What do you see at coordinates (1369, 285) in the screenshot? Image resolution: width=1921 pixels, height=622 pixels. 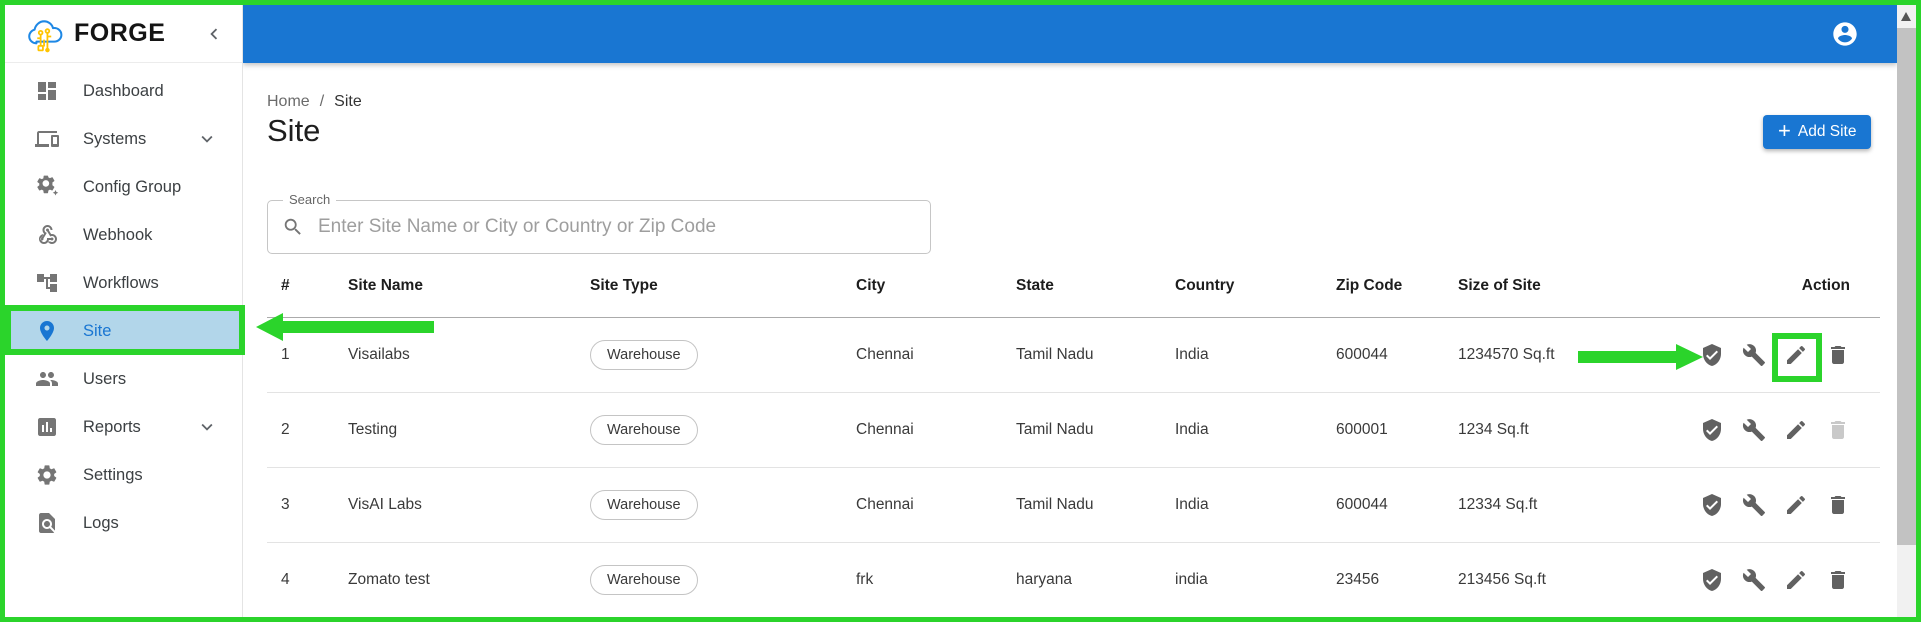 I see `col-header-zip: Zip Code` at bounding box center [1369, 285].